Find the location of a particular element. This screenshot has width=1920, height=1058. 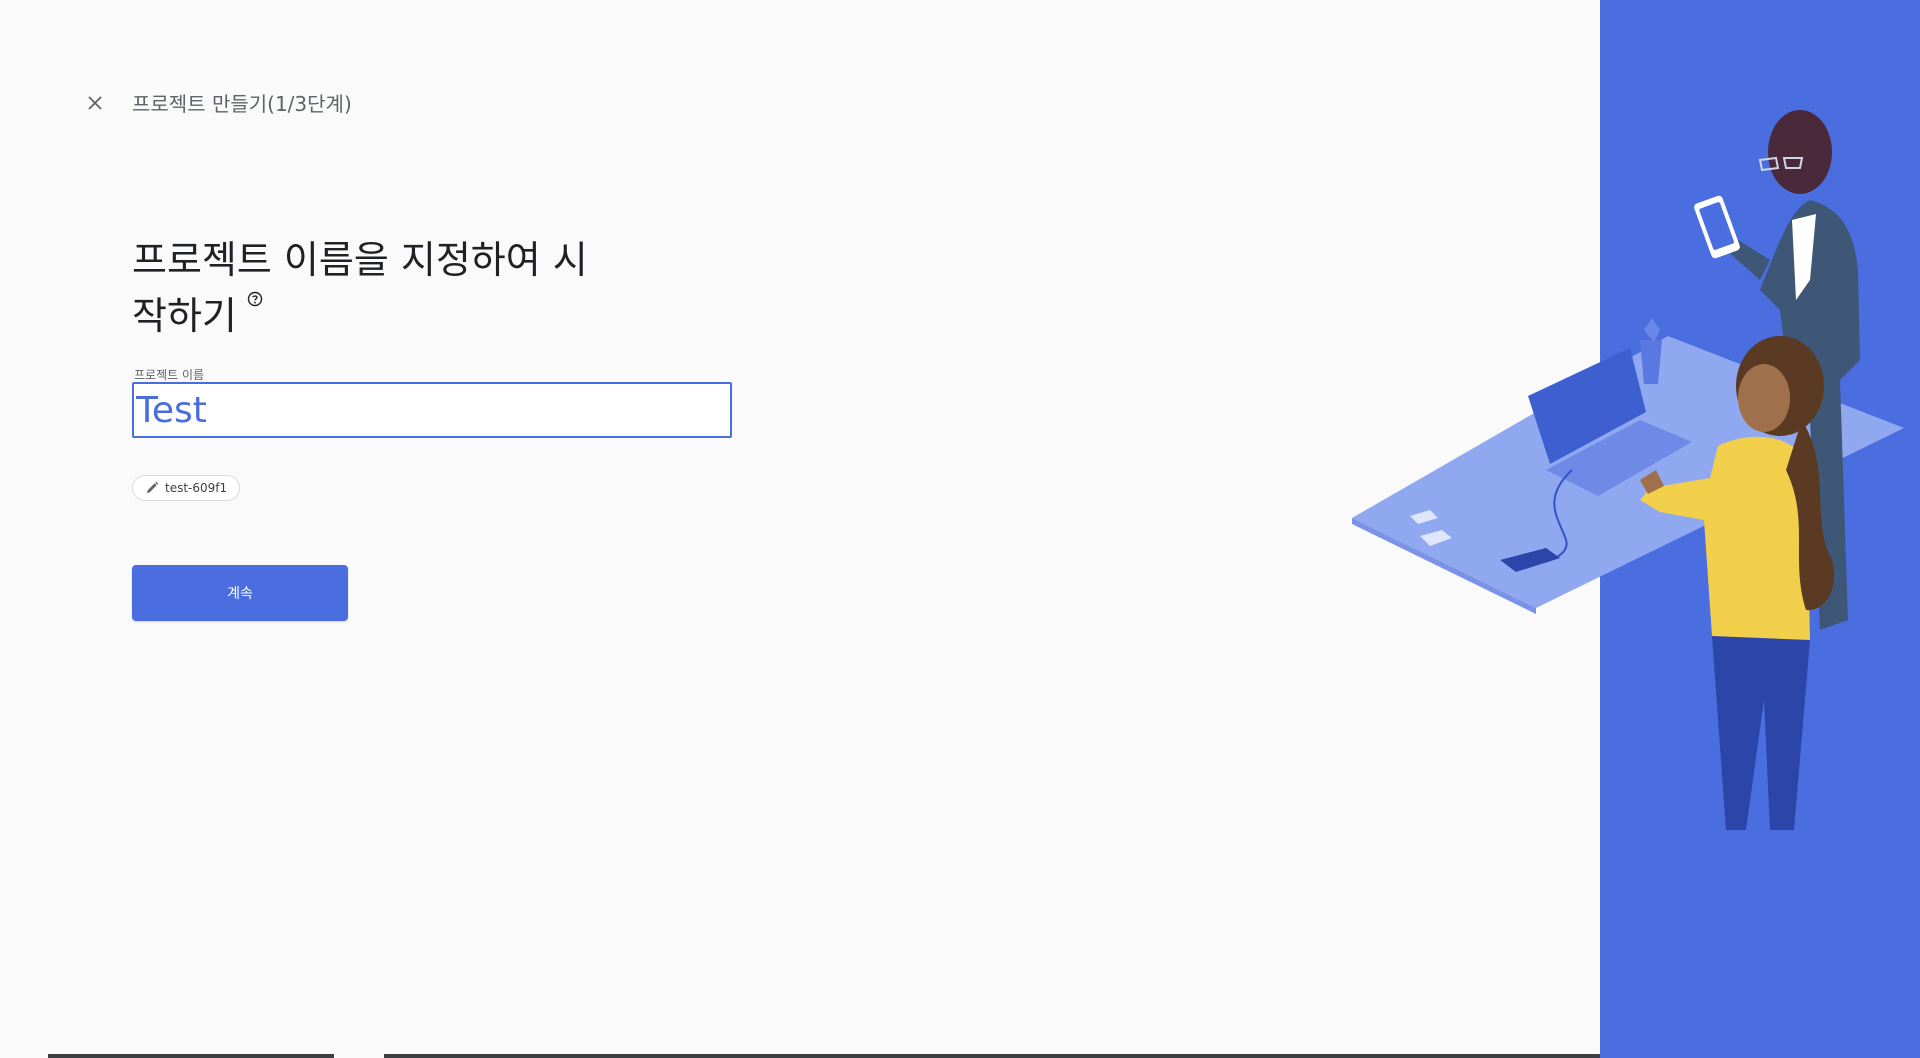

bottom-divider is located at coordinates (824, 1056).